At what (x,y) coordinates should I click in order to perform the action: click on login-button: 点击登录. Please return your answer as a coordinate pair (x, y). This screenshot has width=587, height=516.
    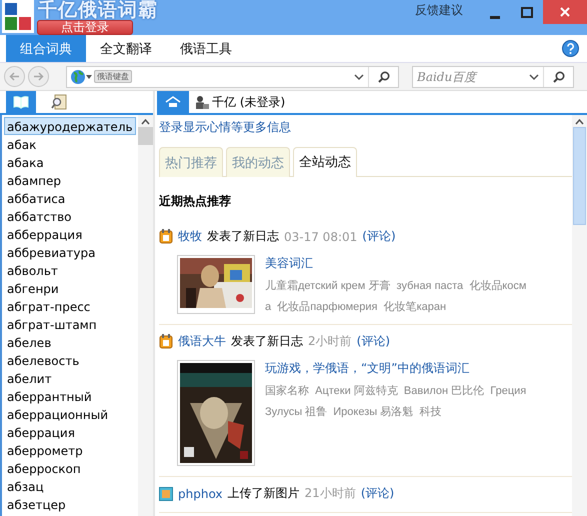
    Looking at the image, I should click on (85, 27).